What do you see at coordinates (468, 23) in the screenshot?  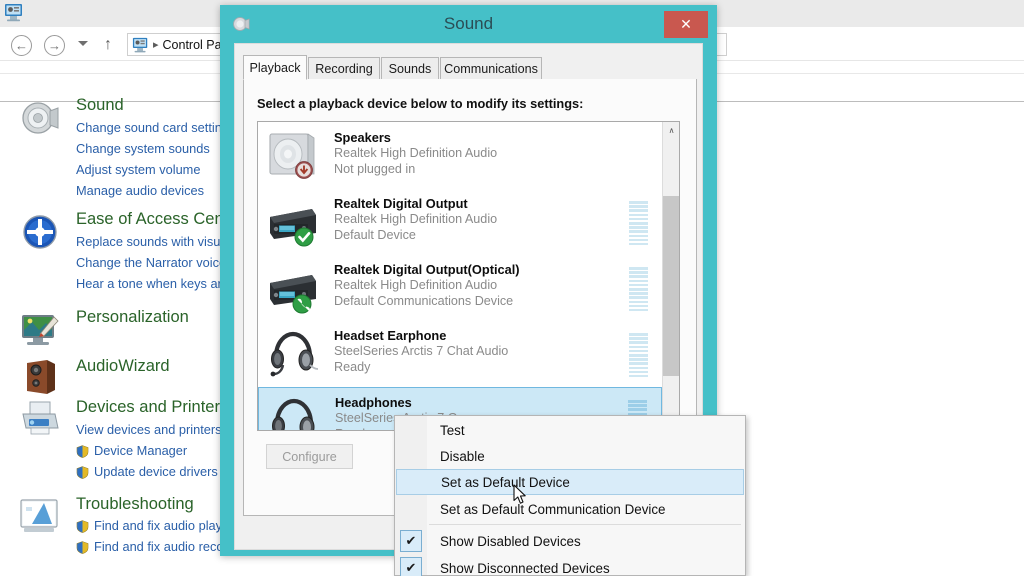 I see `sound-dialog-title: Sound` at bounding box center [468, 23].